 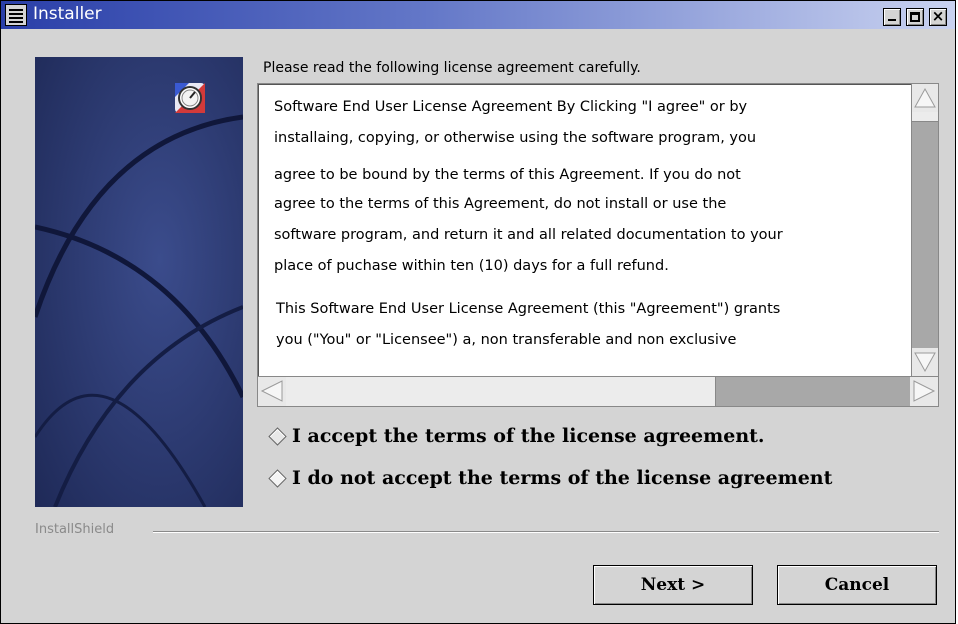 What do you see at coordinates (892, 17) in the screenshot?
I see `minimize-icon` at bounding box center [892, 17].